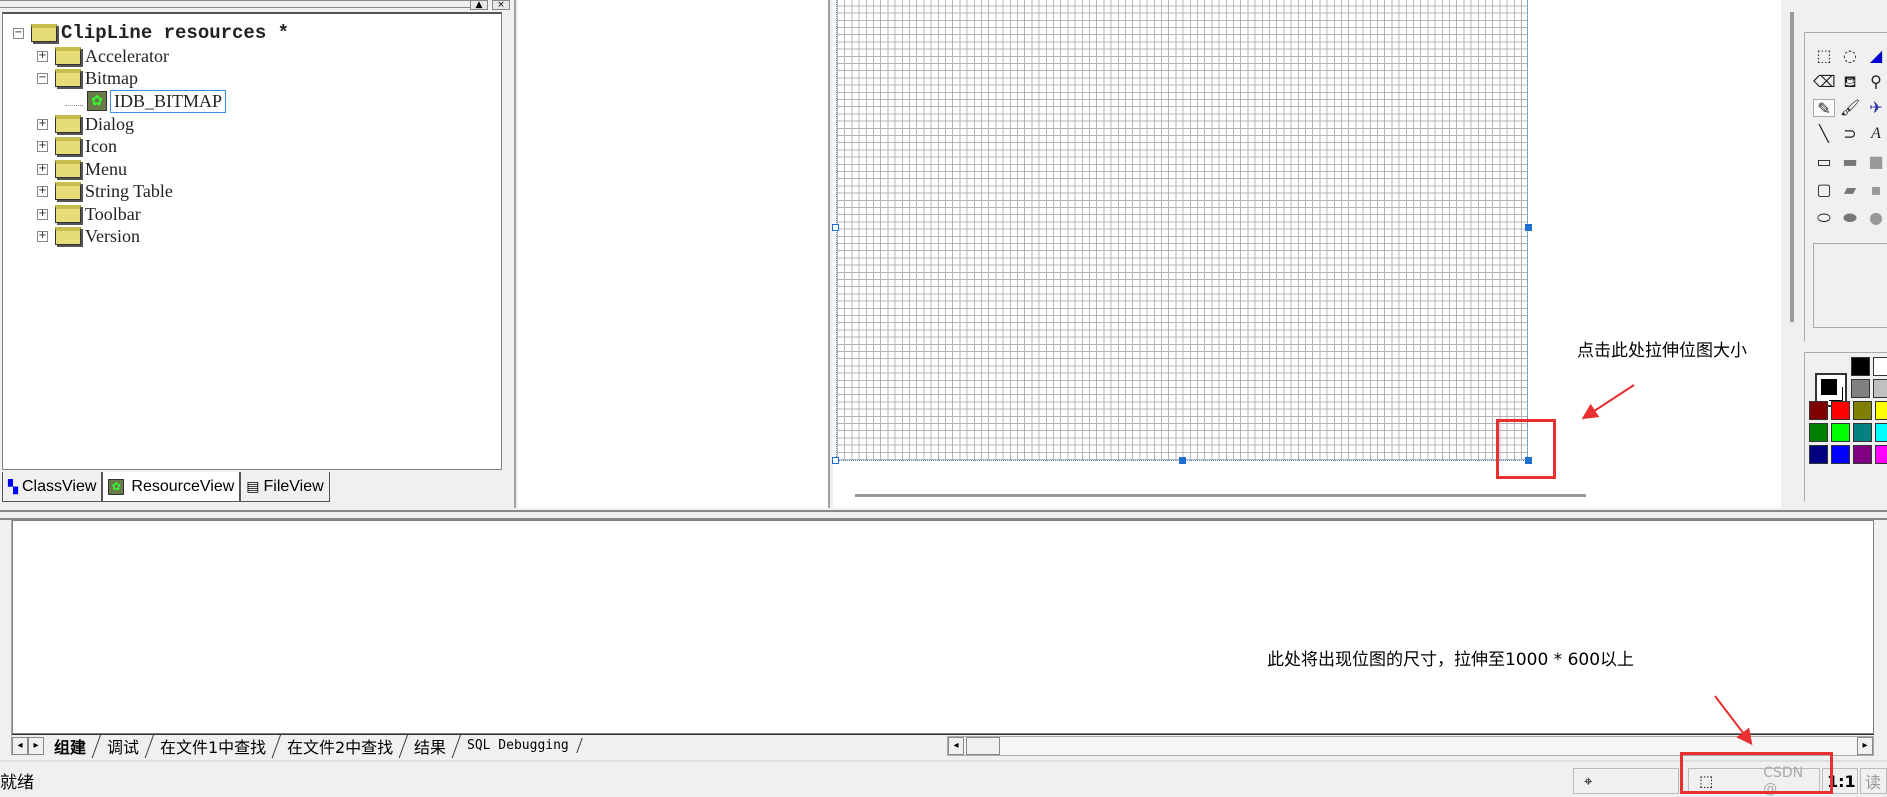 The height and width of the screenshot is (797, 1887). What do you see at coordinates (1608, 402) in the screenshot?
I see `arrow-to-handle` at bounding box center [1608, 402].